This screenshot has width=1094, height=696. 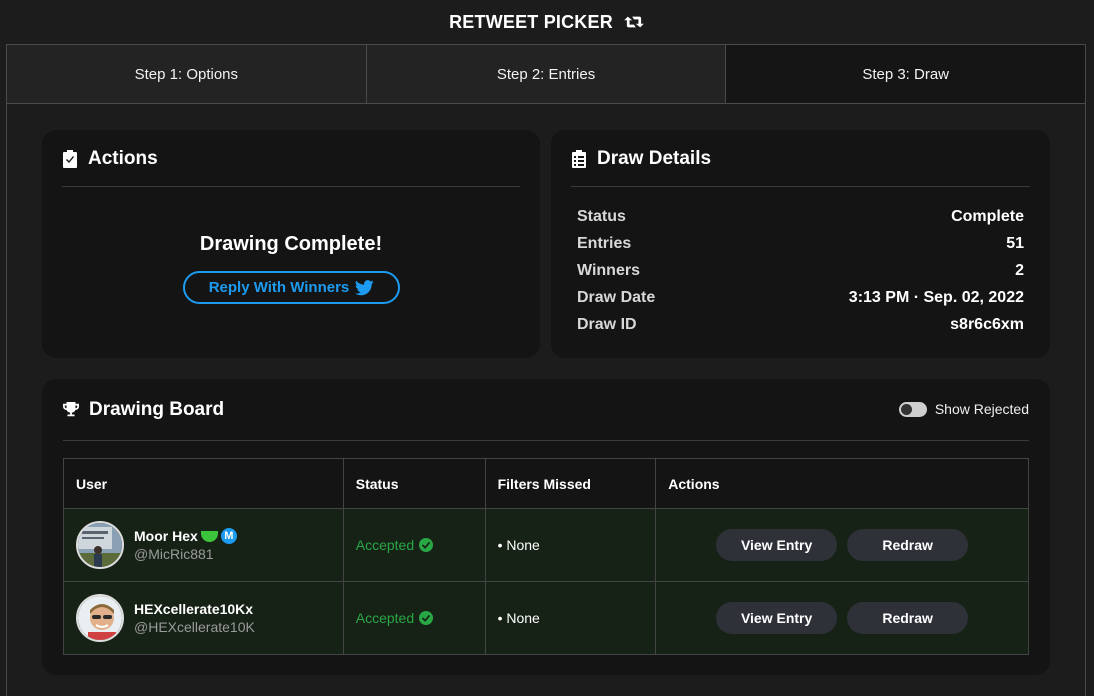 I want to click on user-name-line: HEXcellerate10Kx, so click(x=194, y=609).